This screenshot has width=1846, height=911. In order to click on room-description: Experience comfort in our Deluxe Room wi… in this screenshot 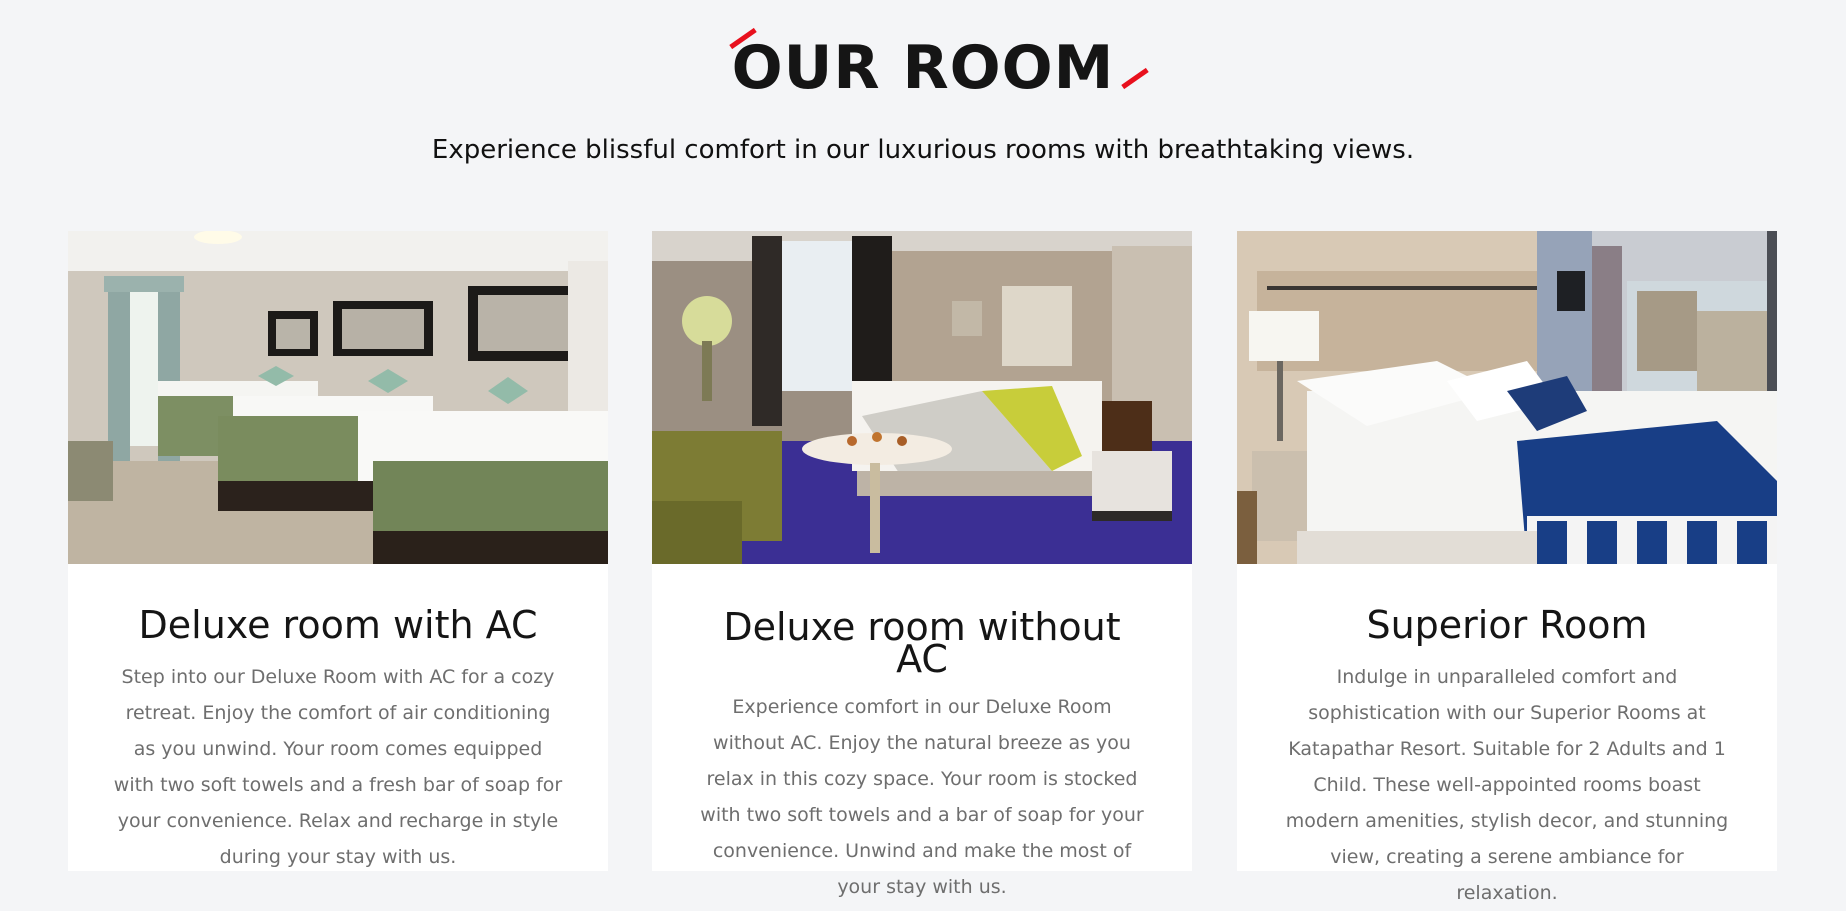, I will do `click(922, 797)`.